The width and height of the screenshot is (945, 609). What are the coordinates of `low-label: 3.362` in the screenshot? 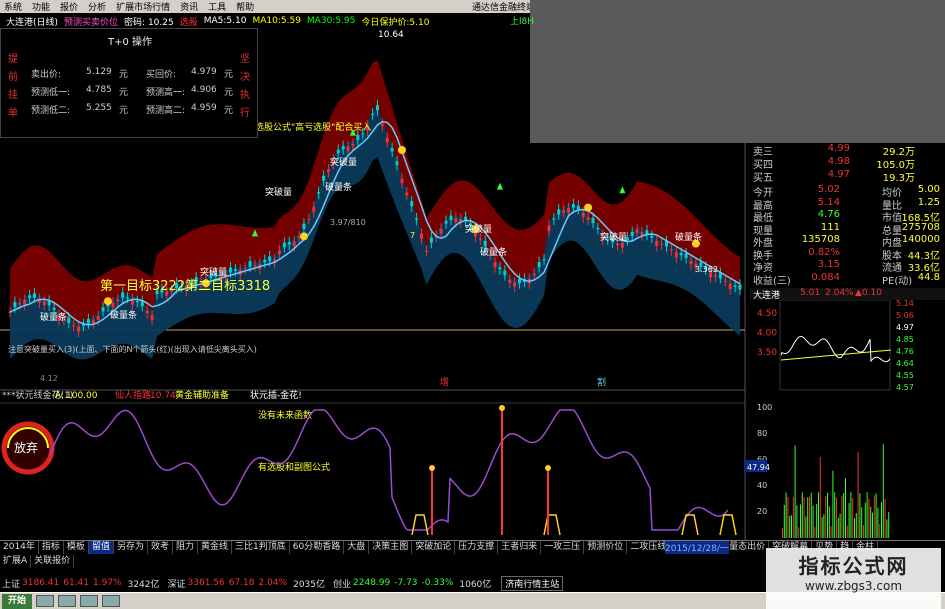 It's located at (706, 269).